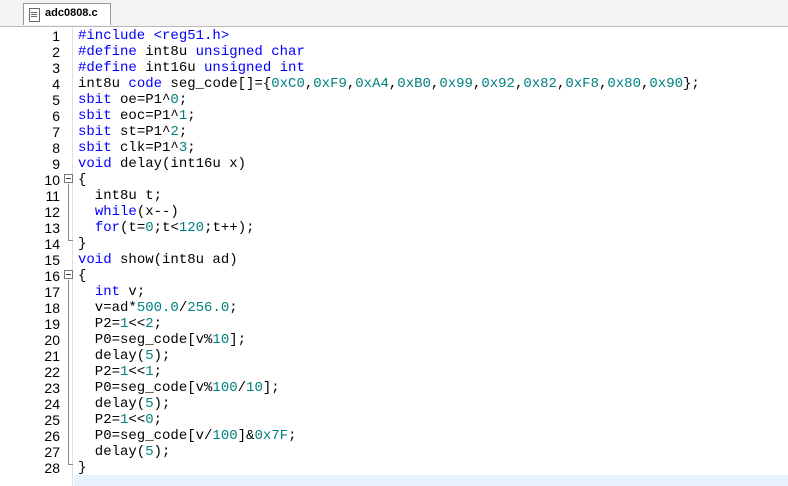 Image resolution: width=788 pixels, height=486 pixels. I want to click on code-text: int v;, so click(120, 292).